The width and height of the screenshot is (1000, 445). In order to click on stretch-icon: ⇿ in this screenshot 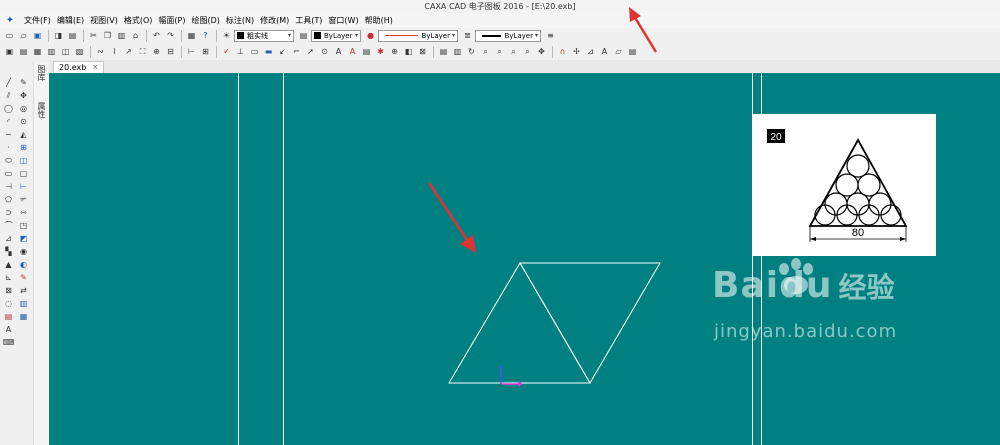, I will do `click(23, 213)`.